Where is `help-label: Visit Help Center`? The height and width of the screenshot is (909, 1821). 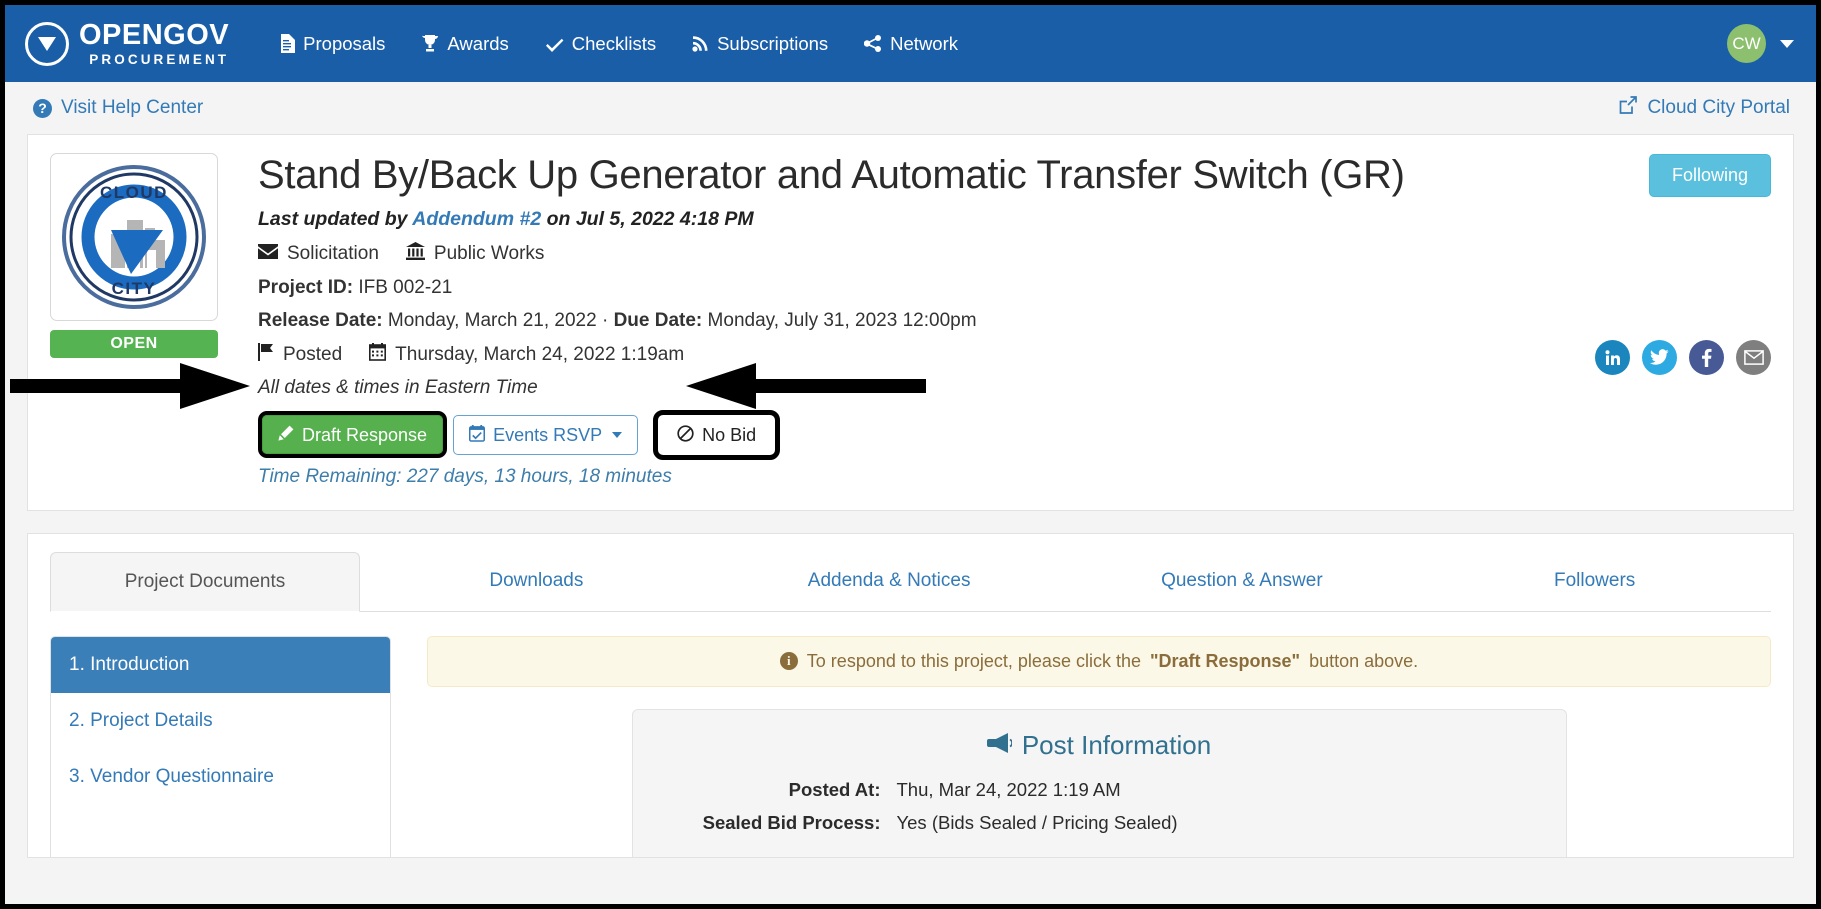 help-label: Visit Help Center is located at coordinates (132, 107).